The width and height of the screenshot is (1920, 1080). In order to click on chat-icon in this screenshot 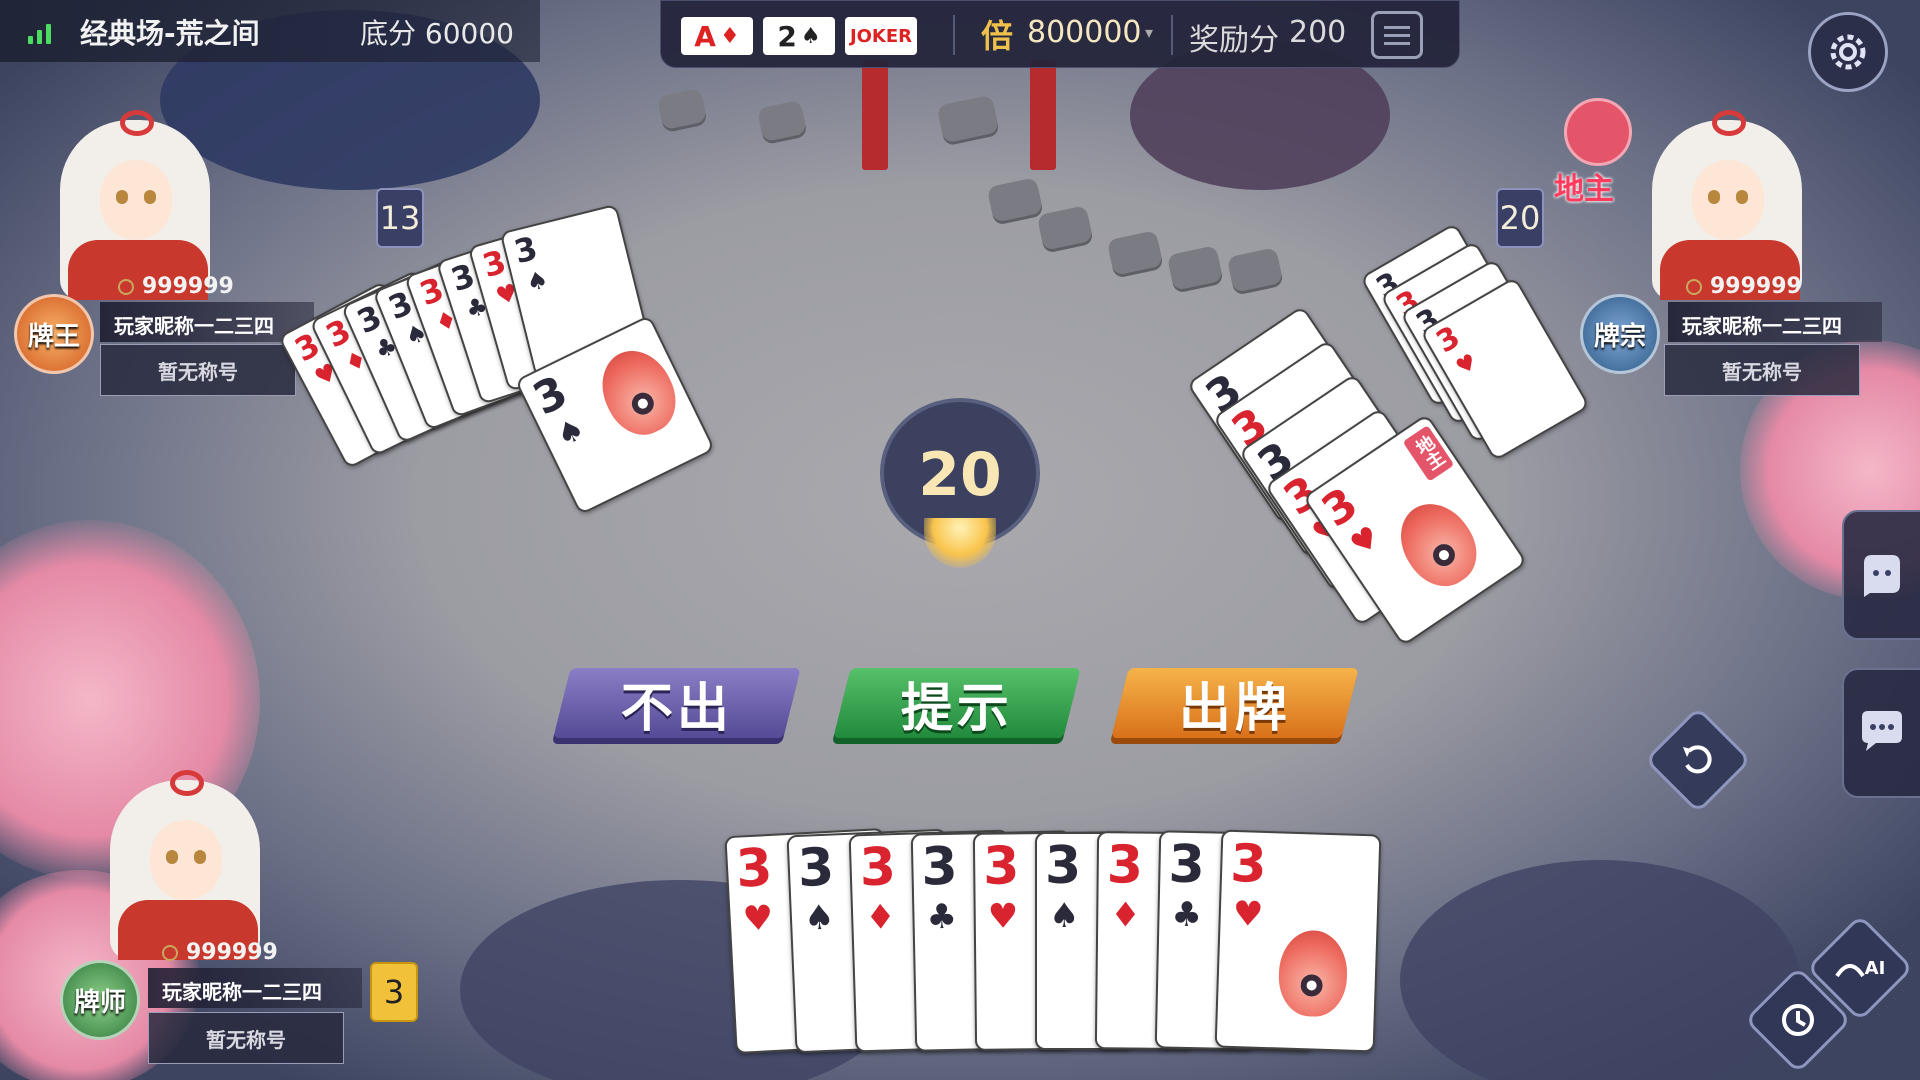, I will do `click(1882, 731)`.